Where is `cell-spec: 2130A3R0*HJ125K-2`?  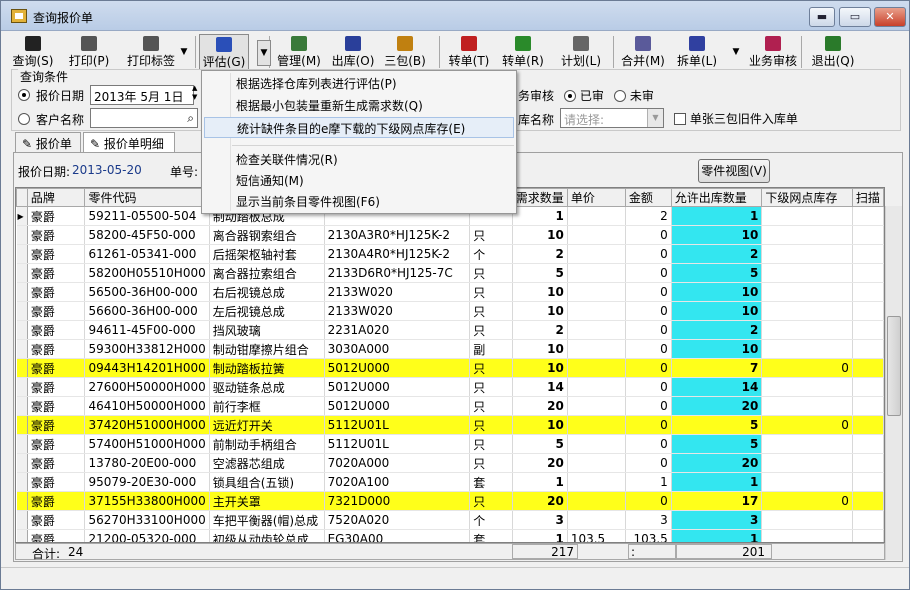
cell-spec: 2130A3R0*HJ125K-2 is located at coordinates (397, 235).